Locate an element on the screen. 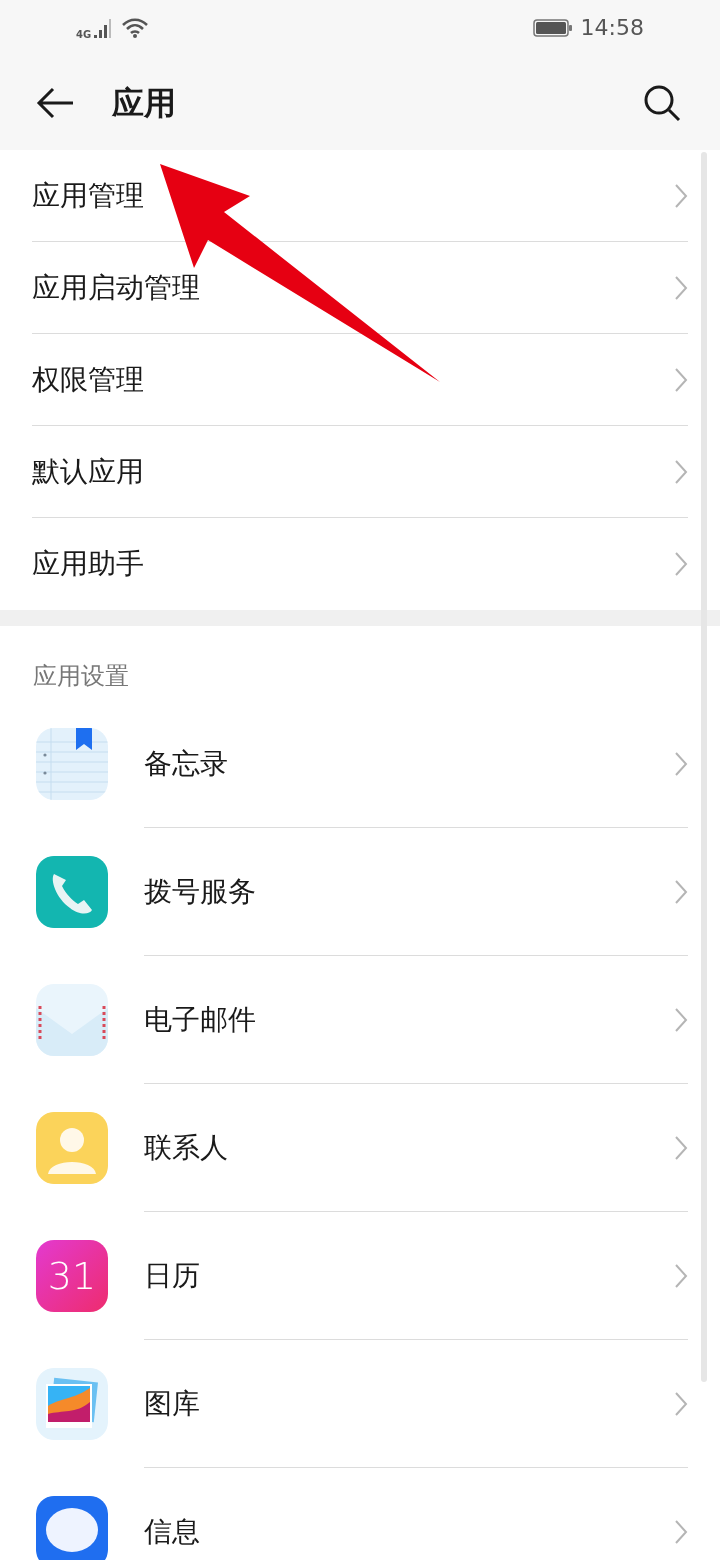 The image size is (720, 1560). menu-item: 应用助手 is located at coordinates (360, 564).